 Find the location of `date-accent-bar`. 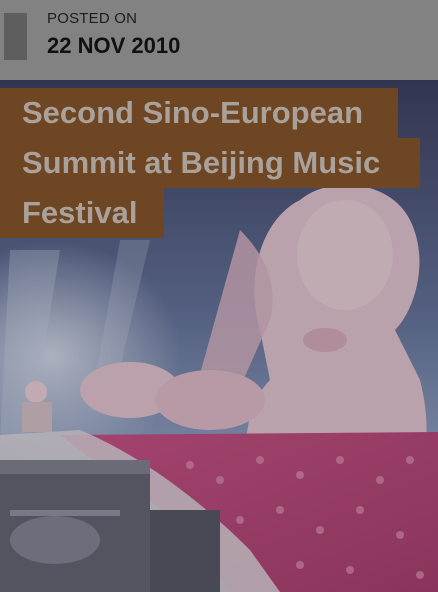

date-accent-bar is located at coordinates (15, 36).